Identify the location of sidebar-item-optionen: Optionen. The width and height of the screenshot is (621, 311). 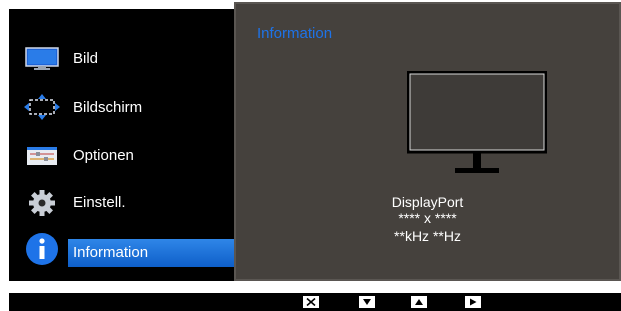
(121, 156).